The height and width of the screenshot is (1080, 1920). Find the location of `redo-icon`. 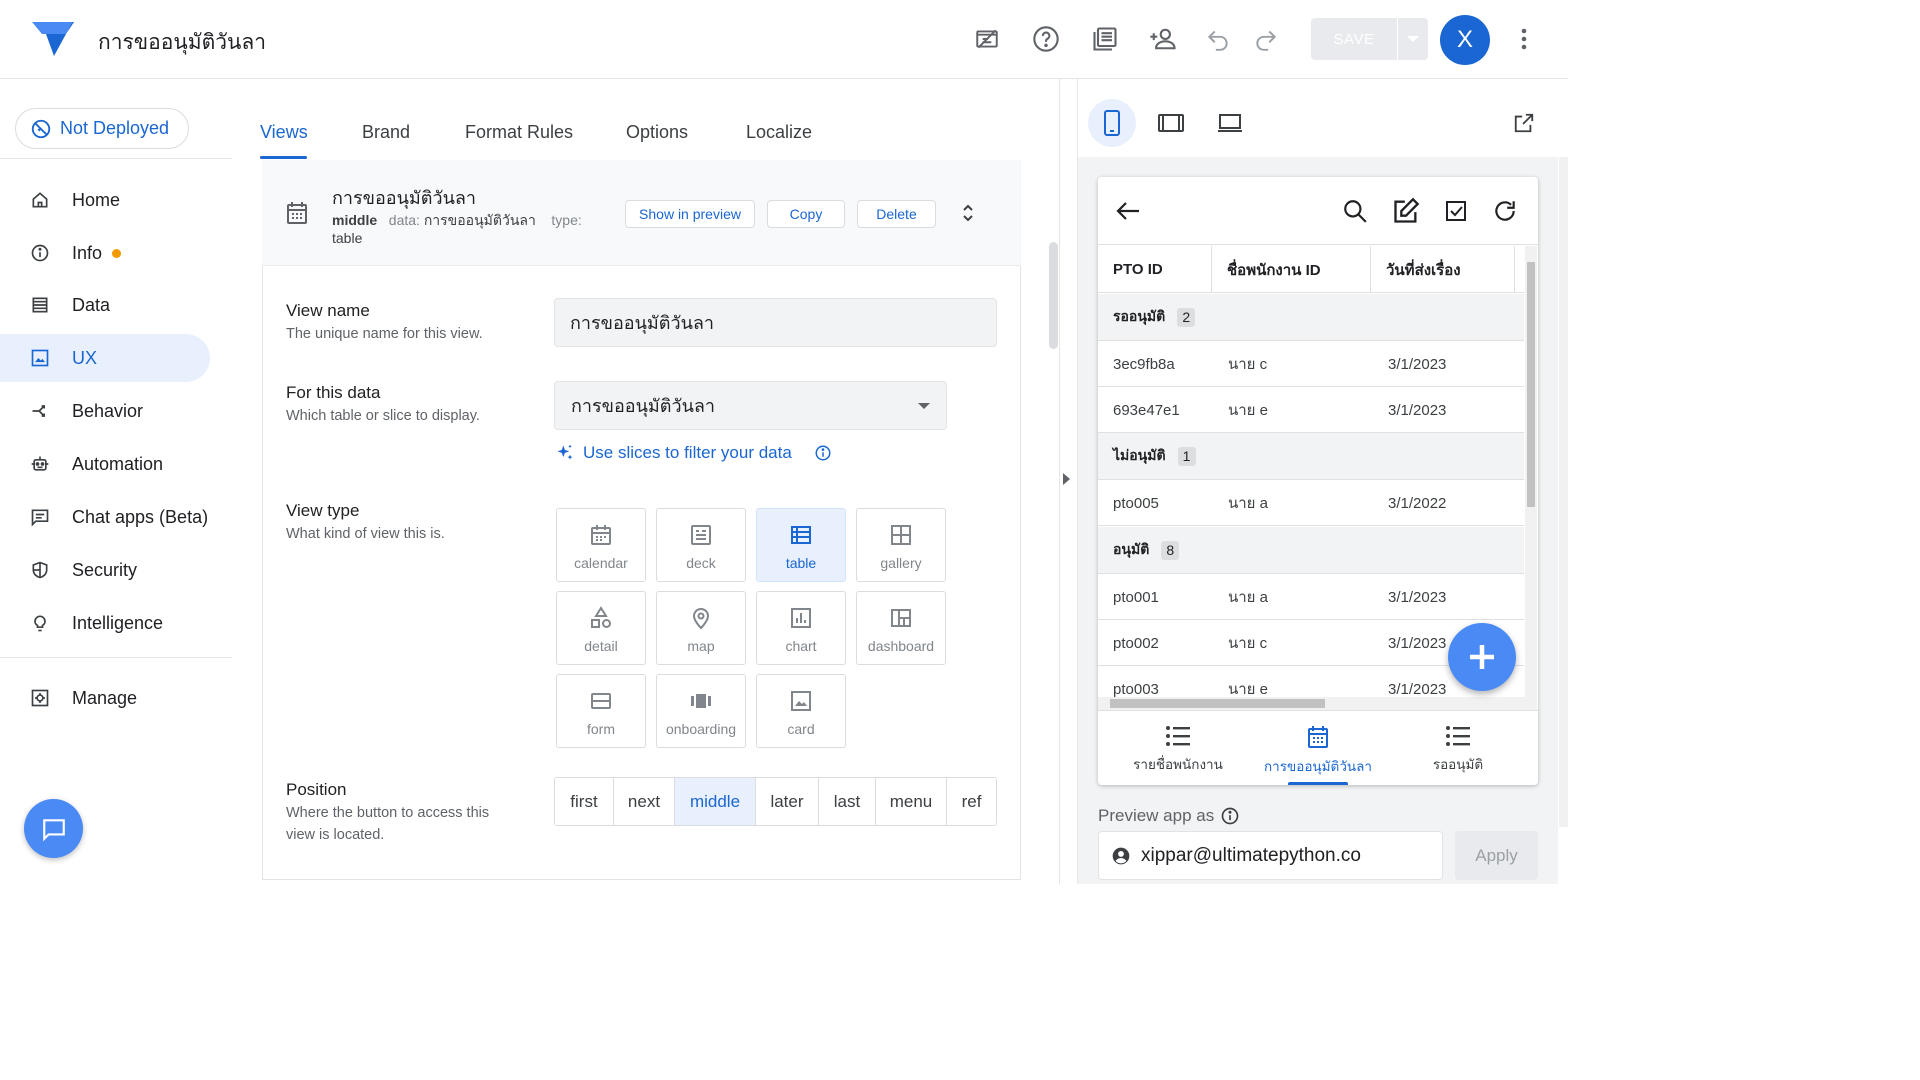

redo-icon is located at coordinates (1266, 39).